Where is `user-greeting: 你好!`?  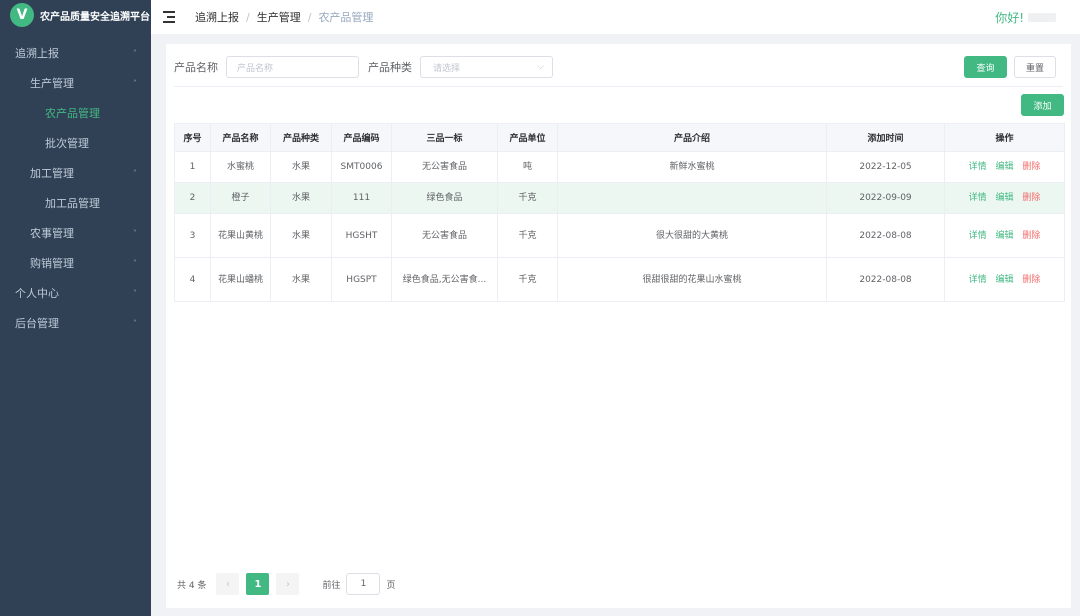
user-greeting: 你好! is located at coordinates (1025, 17).